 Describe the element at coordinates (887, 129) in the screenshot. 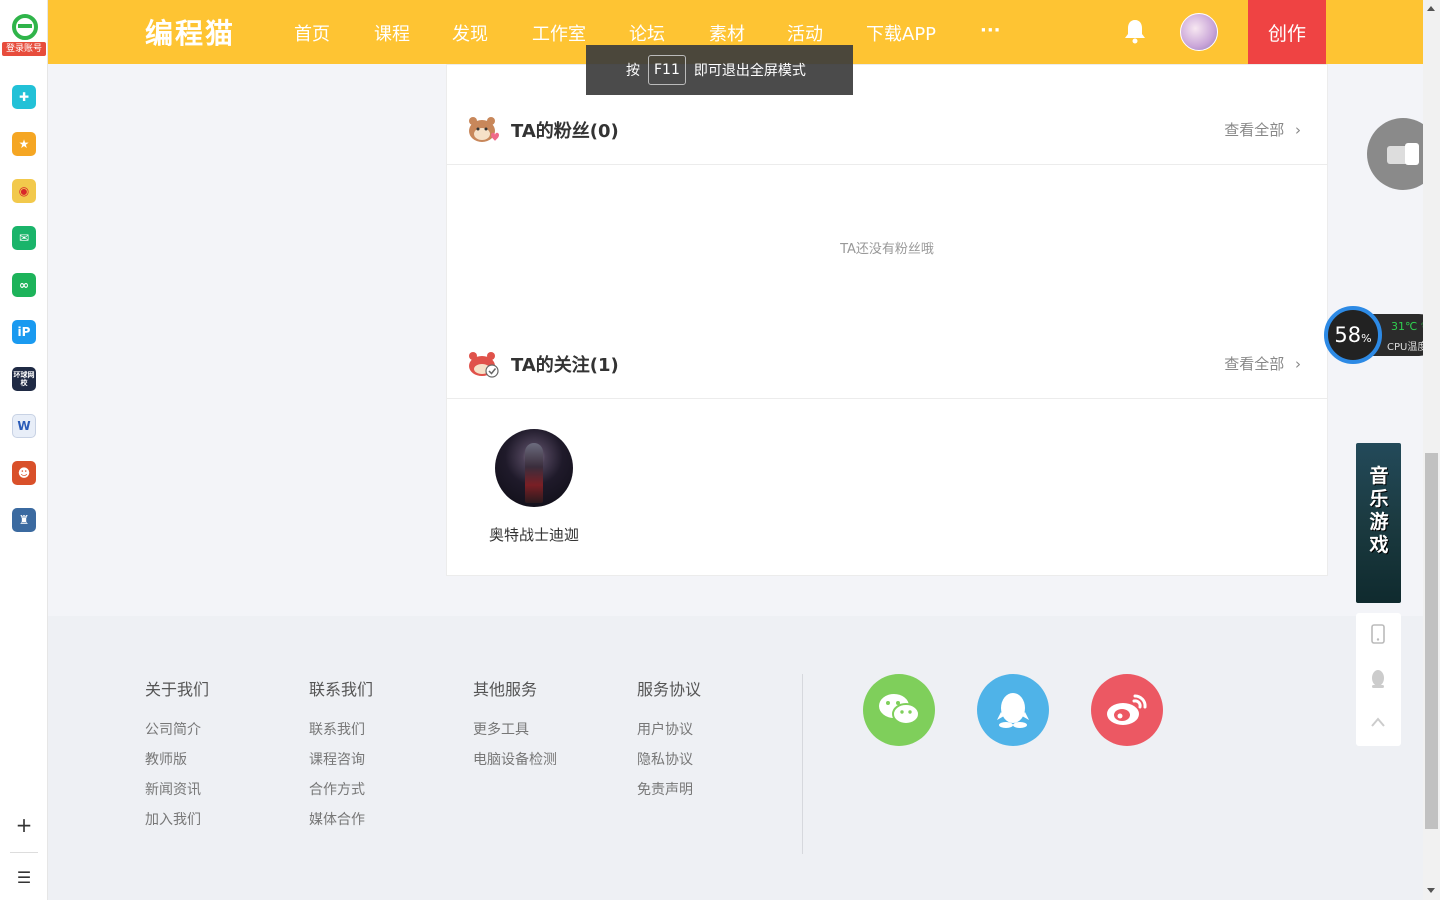

I see `fans-section-header: TA的粉丝(0) 查看全部 ›` at that location.